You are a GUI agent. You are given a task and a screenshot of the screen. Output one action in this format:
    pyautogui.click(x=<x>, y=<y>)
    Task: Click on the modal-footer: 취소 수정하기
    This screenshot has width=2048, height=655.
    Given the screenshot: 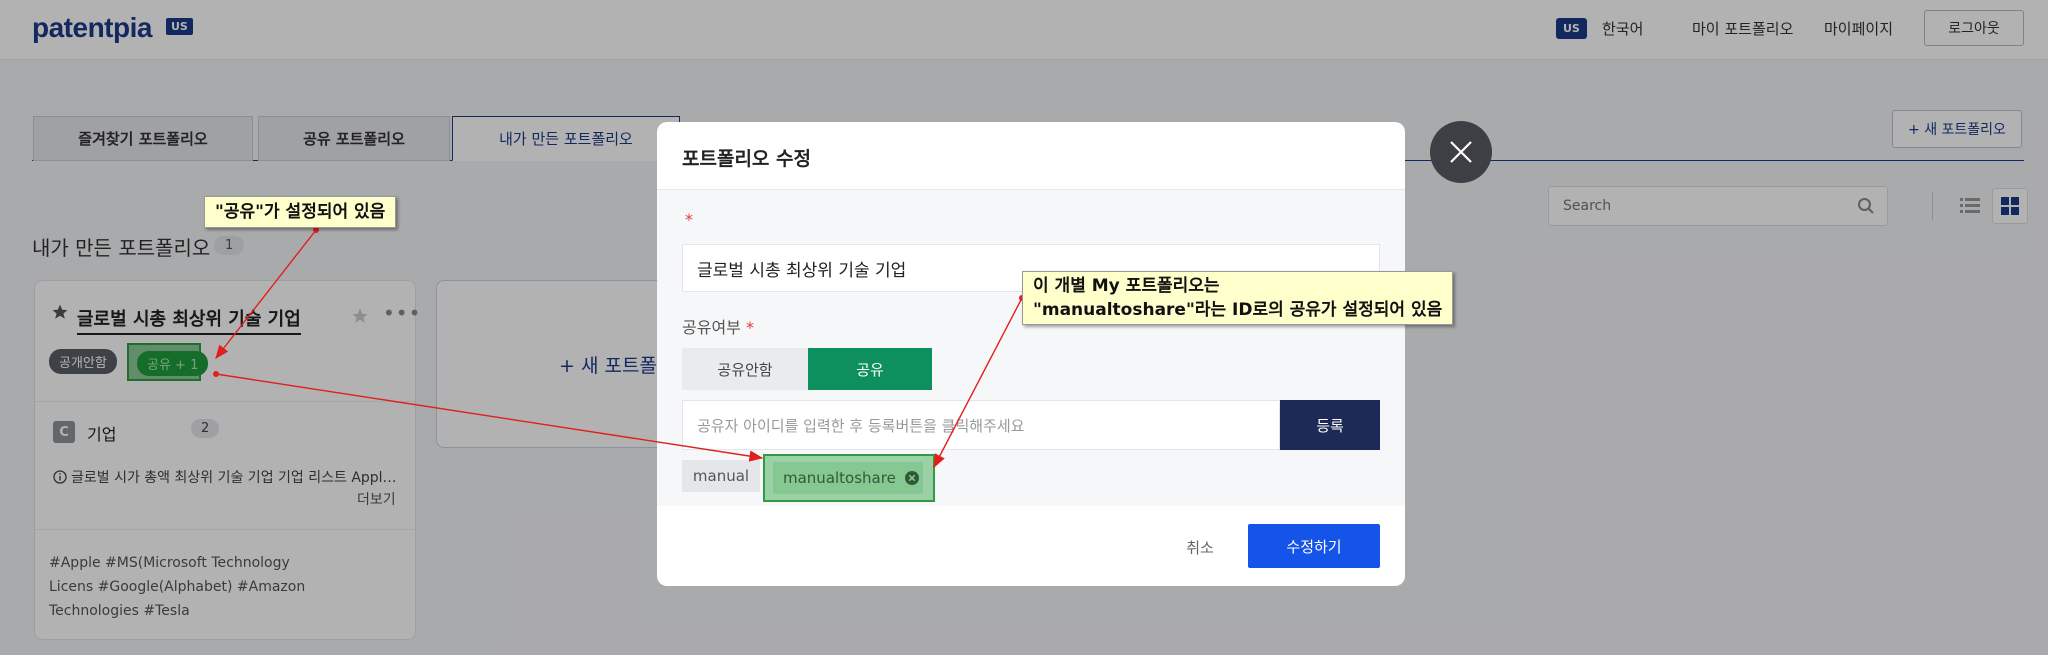 What is the action you would take?
    pyautogui.click(x=1031, y=546)
    